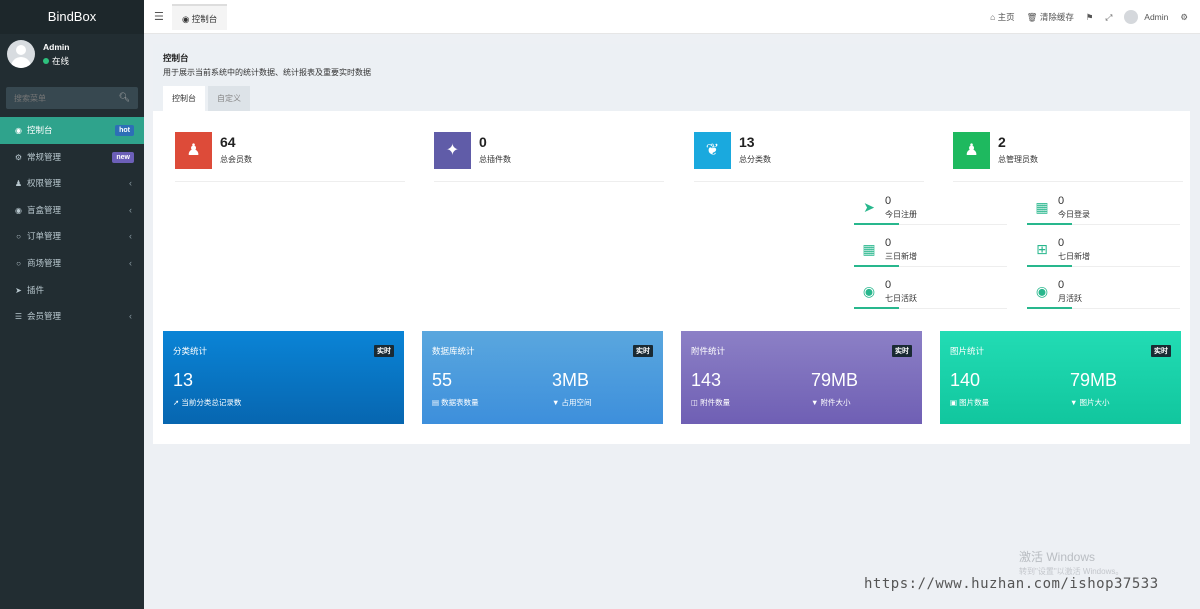 The image size is (1200, 609). I want to click on stat-label: 总管理员数, so click(1018, 159).